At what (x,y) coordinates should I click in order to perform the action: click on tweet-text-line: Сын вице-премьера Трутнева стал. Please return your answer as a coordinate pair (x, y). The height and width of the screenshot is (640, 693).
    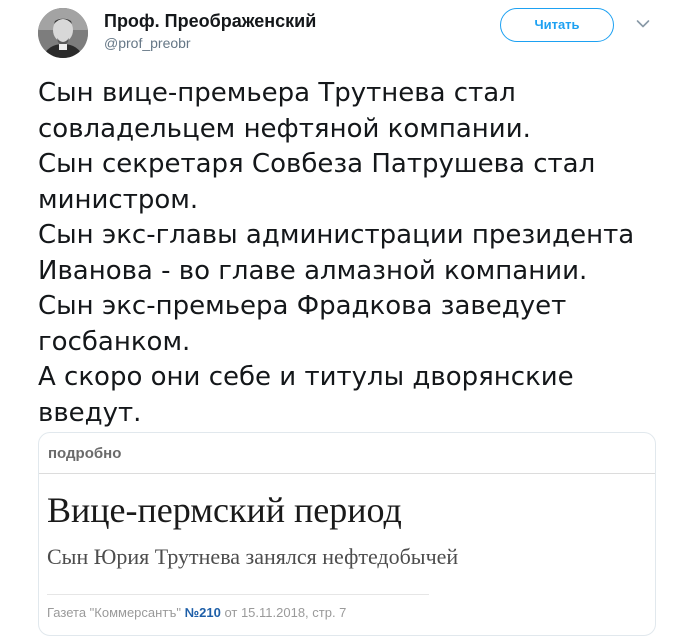
    Looking at the image, I should click on (277, 93).